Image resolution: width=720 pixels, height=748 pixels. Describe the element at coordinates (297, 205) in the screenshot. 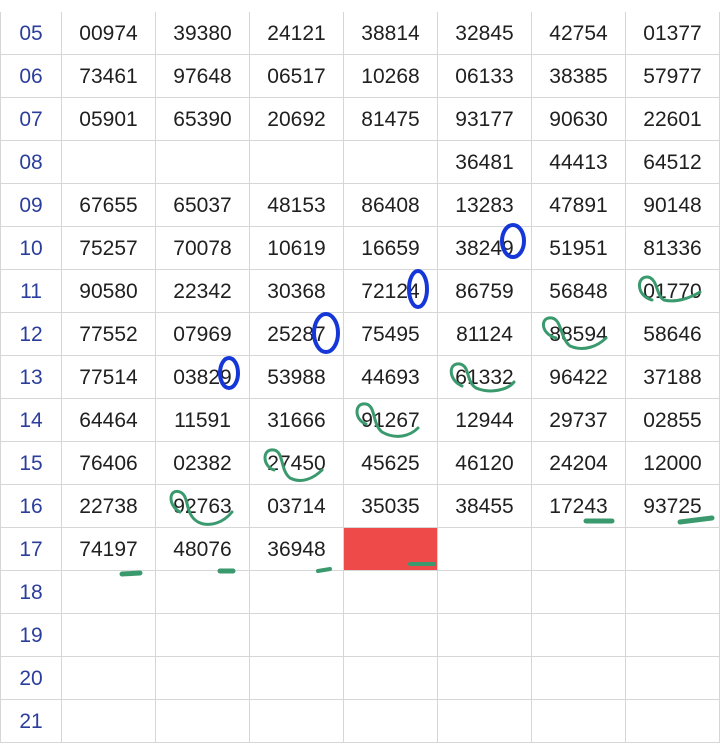

I see `table-cell: 48153` at that location.